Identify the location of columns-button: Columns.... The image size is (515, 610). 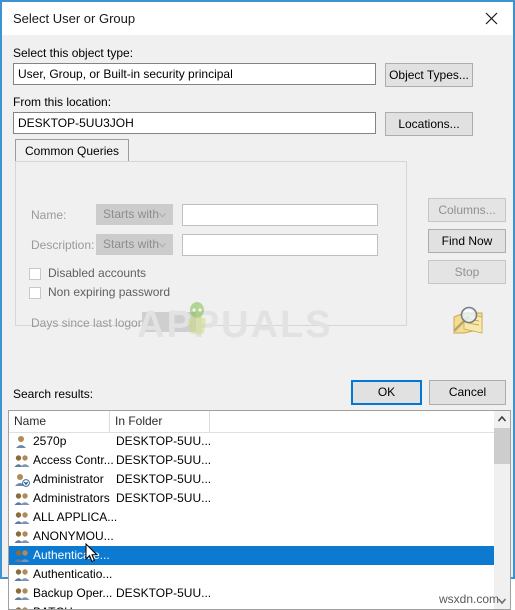
(467, 210).